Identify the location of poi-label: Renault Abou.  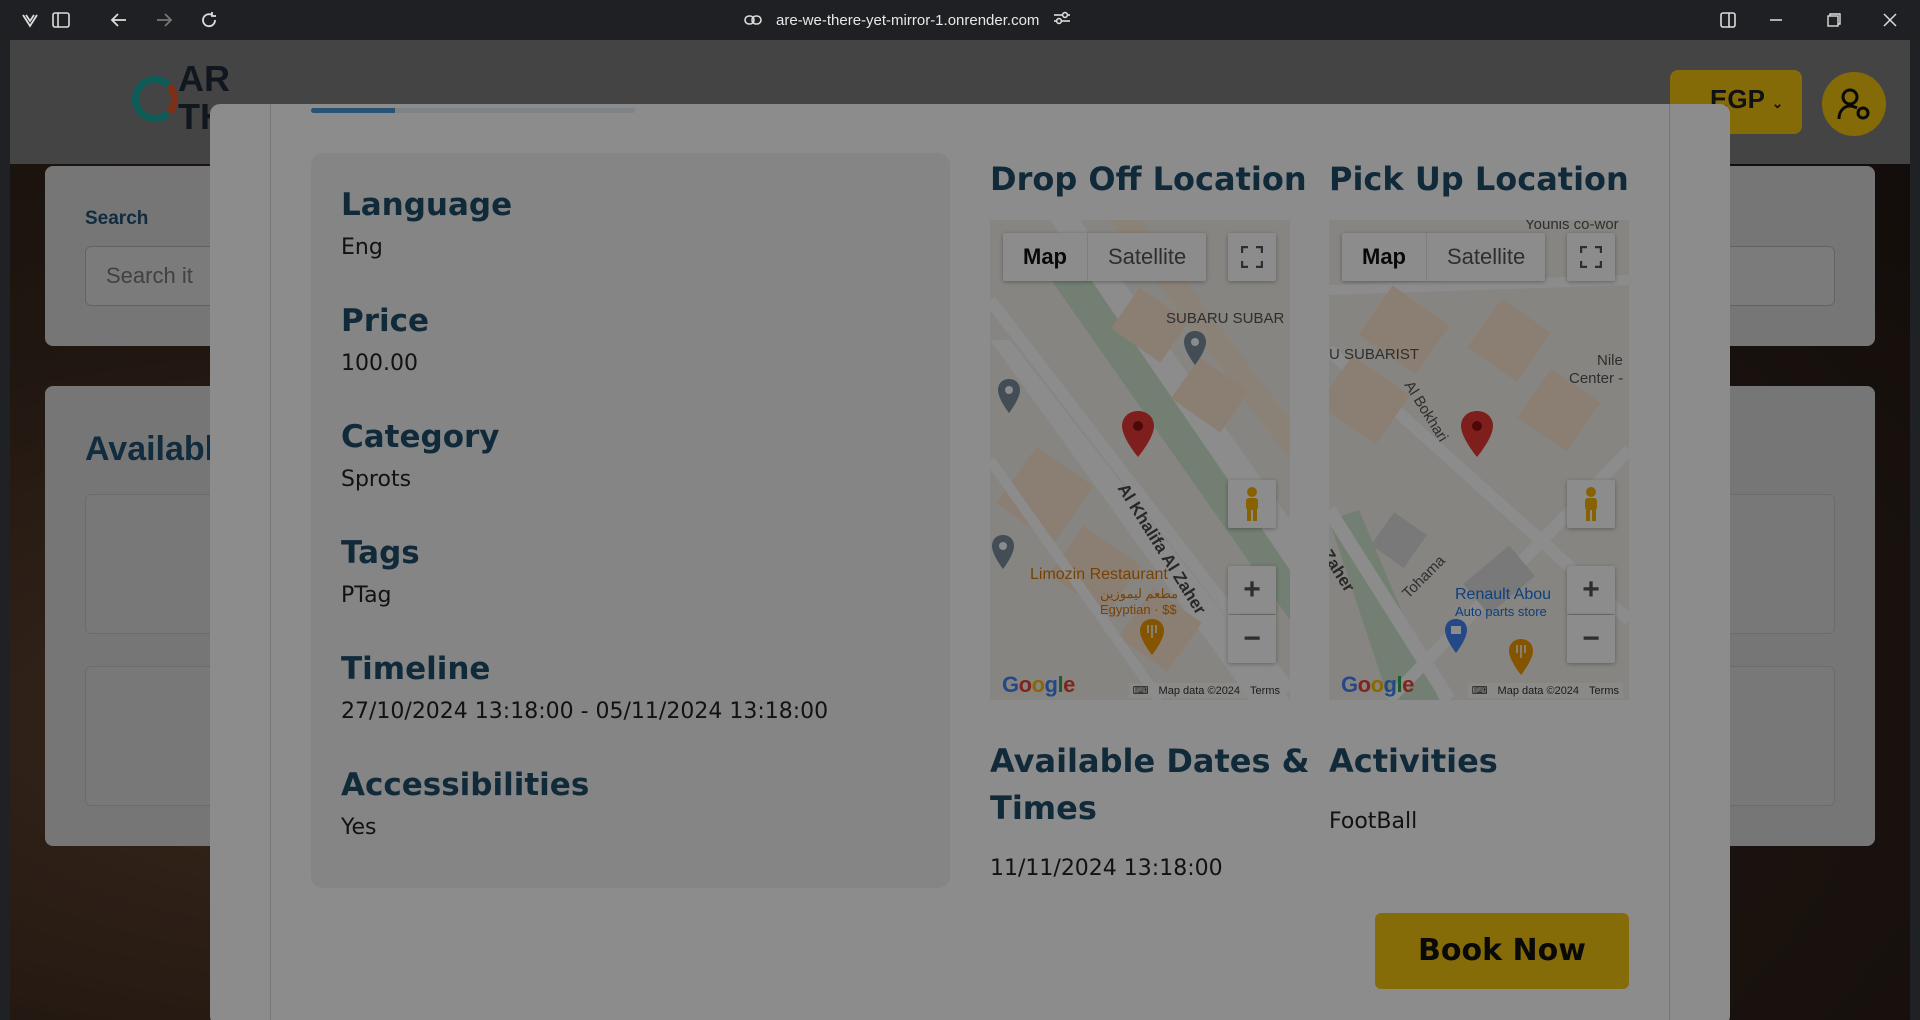
(1503, 594).